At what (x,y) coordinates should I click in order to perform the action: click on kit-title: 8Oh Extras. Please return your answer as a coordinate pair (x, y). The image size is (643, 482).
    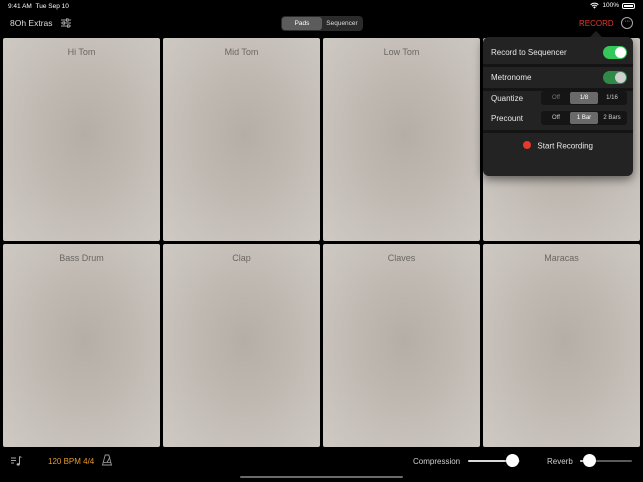
    Looking at the image, I should click on (31, 23).